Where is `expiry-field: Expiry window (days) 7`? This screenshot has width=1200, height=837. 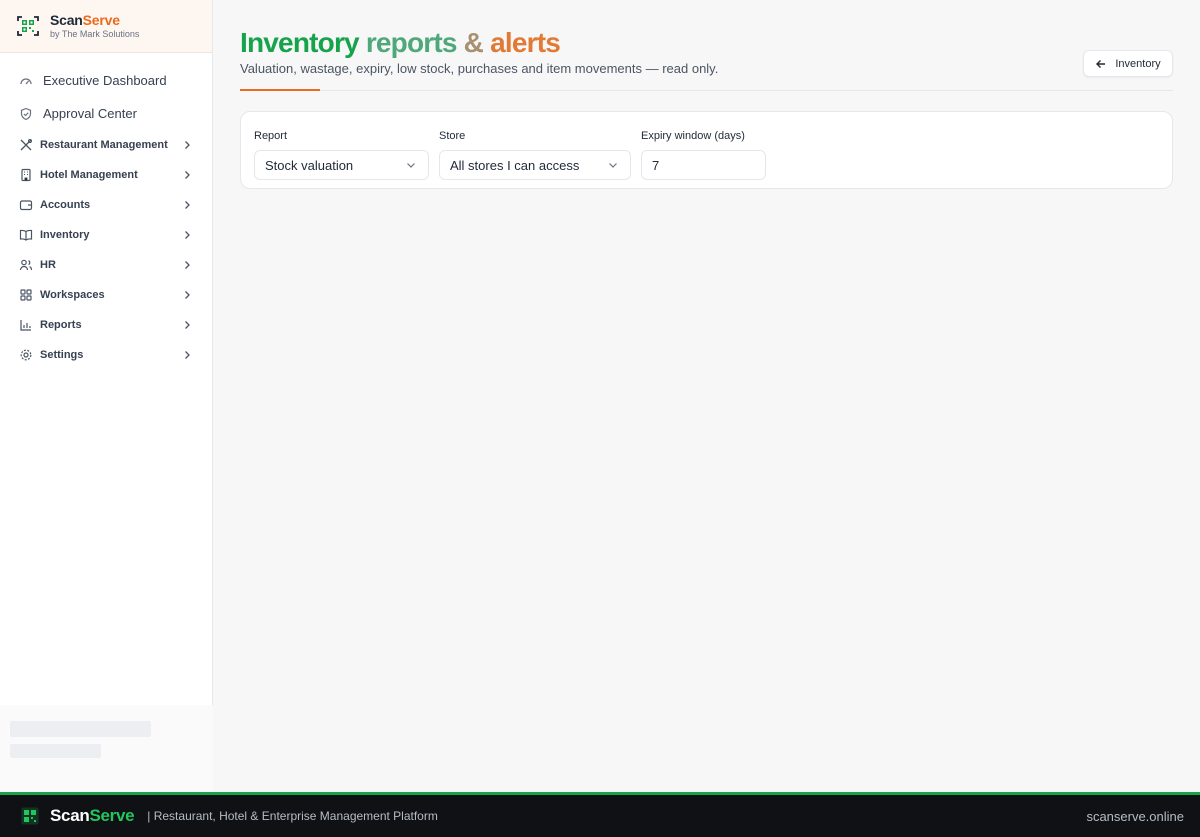 expiry-field: Expiry window (days) 7 is located at coordinates (703, 155).